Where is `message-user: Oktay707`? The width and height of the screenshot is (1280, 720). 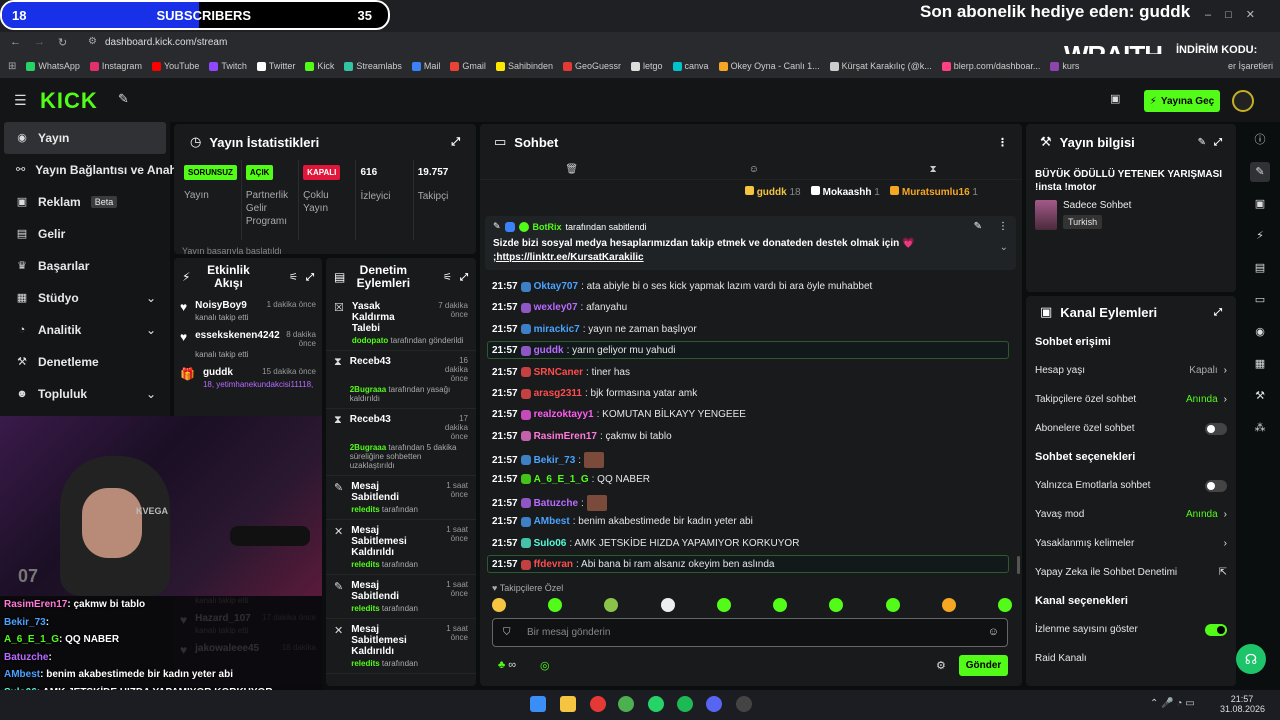 message-user: Oktay707 is located at coordinates (556, 286).